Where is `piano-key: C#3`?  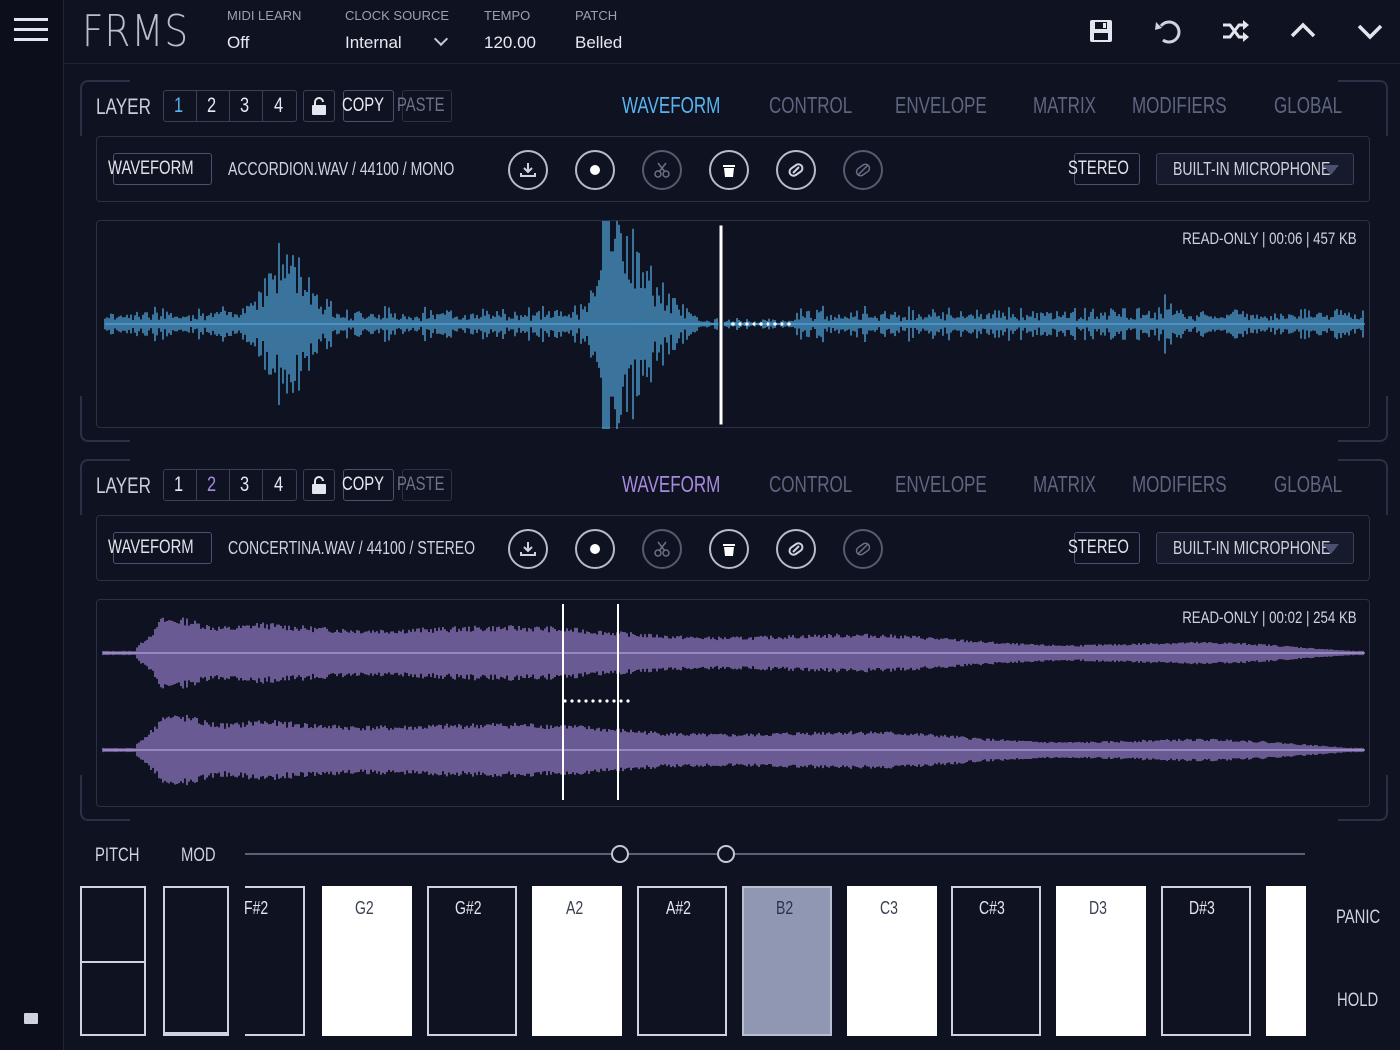
piano-key: C#3 is located at coordinates (996, 961).